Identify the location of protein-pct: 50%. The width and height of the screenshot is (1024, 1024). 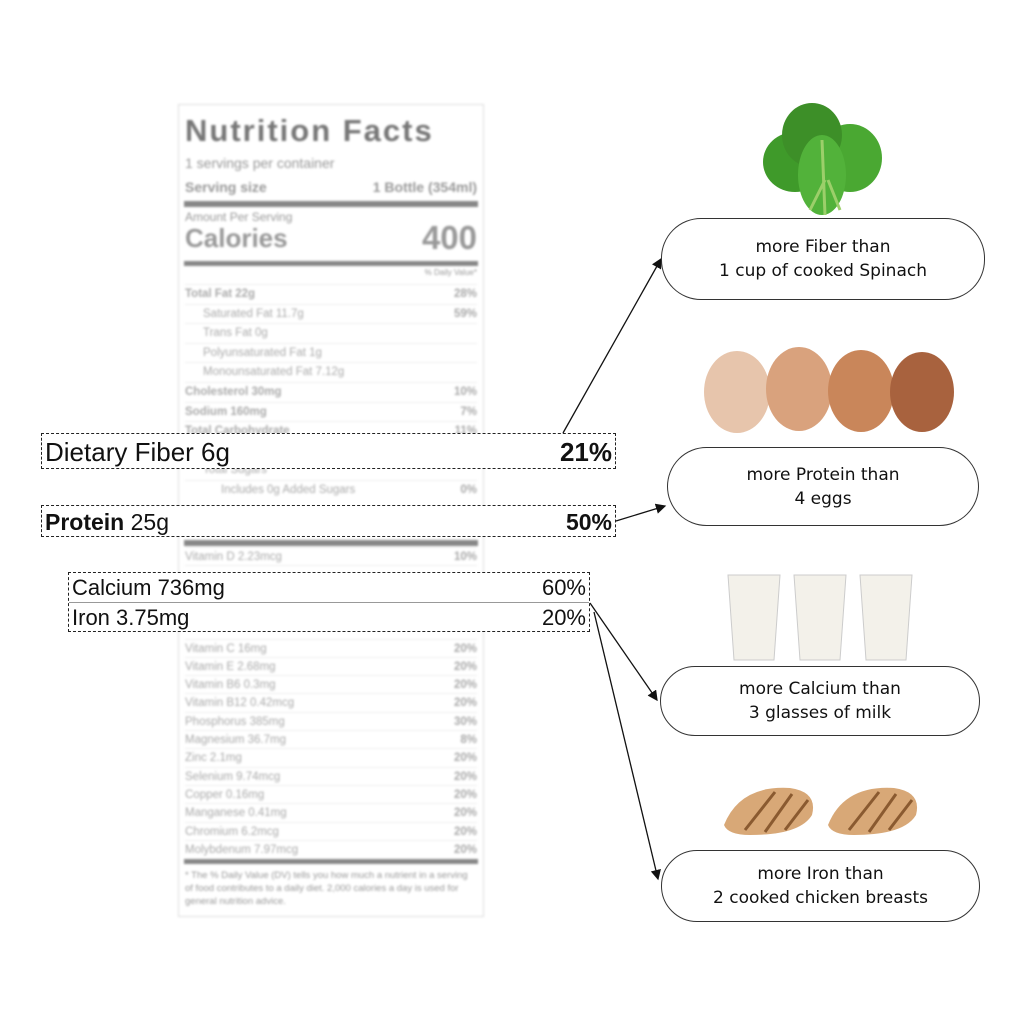
(588, 522).